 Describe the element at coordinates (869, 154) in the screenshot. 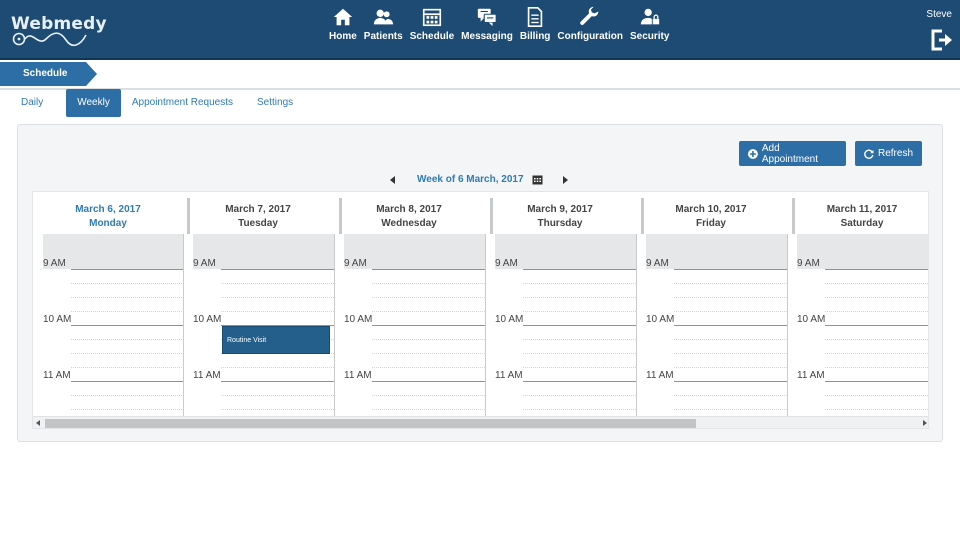

I see `refresh-icon` at that location.